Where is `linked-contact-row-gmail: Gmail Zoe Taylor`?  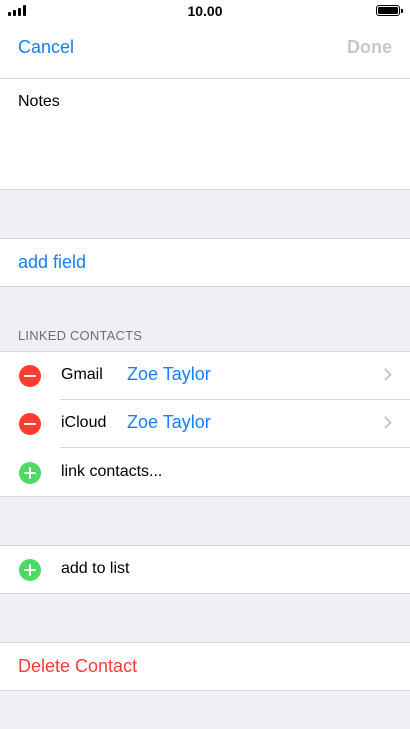
linked-contact-row-gmail: Gmail Zoe Taylor is located at coordinates (205, 376).